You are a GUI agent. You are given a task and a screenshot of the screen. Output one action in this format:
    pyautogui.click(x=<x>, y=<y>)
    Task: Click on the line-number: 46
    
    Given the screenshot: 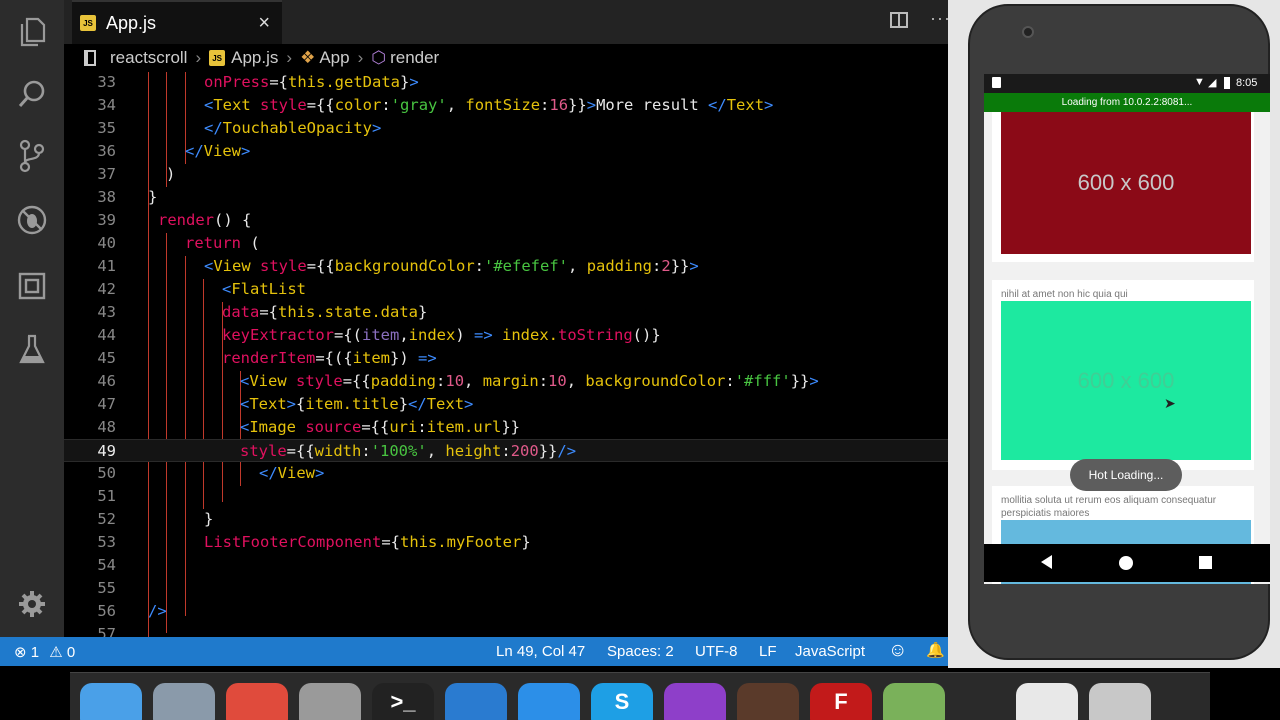 What is the action you would take?
    pyautogui.click(x=106, y=381)
    